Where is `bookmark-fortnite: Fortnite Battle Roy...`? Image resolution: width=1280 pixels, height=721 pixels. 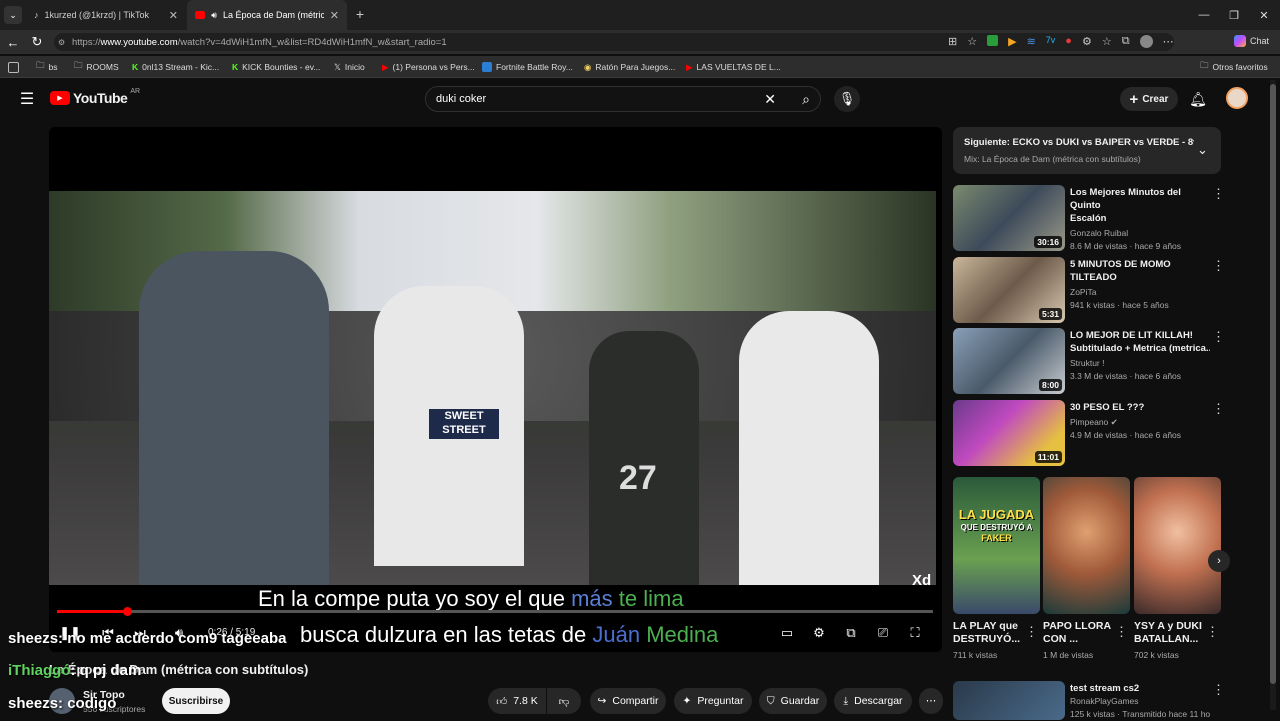 bookmark-fortnite: Fortnite Battle Roy... is located at coordinates (527, 67).